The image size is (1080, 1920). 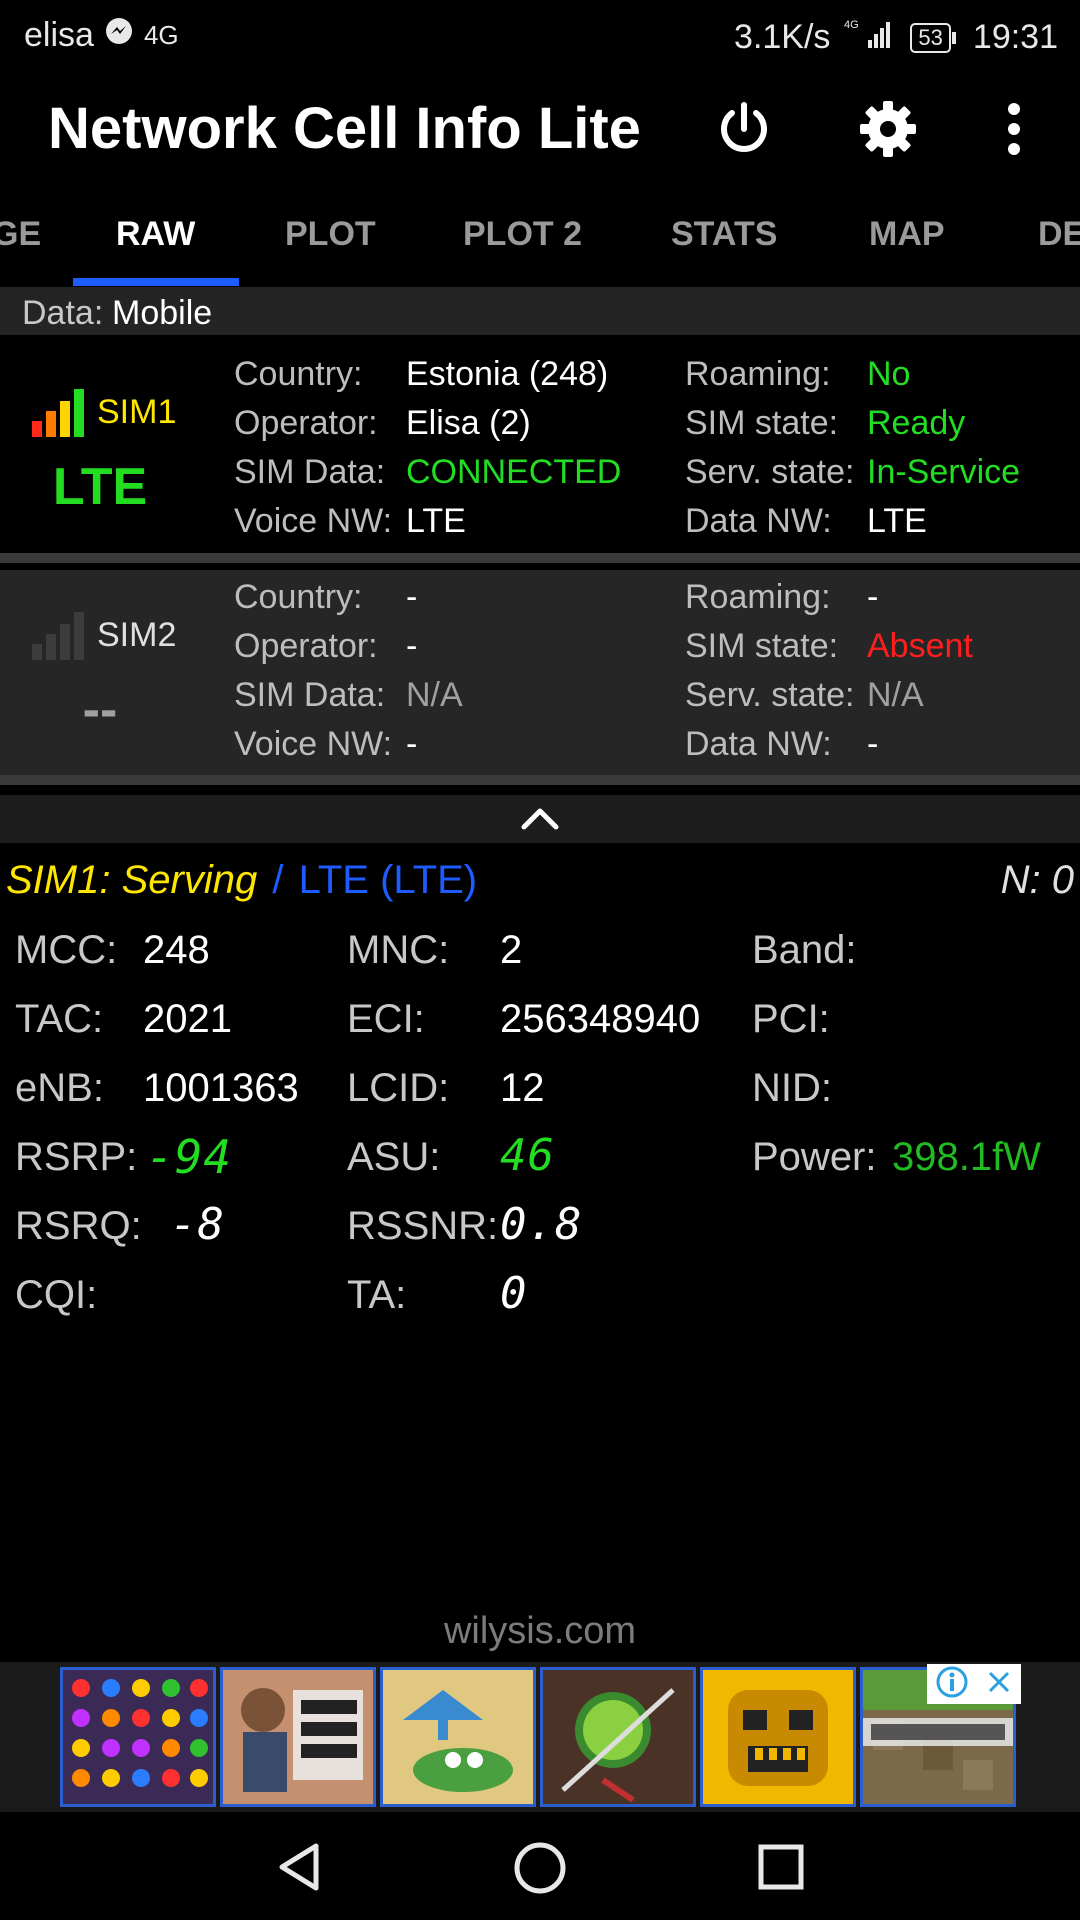 I want to click on signal-bars-icon, so click(x=60, y=415).